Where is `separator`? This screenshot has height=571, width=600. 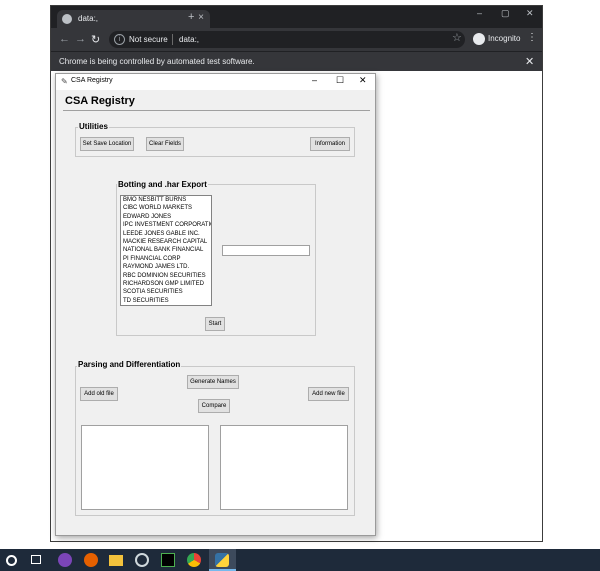 separator is located at coordinates (172, 39).